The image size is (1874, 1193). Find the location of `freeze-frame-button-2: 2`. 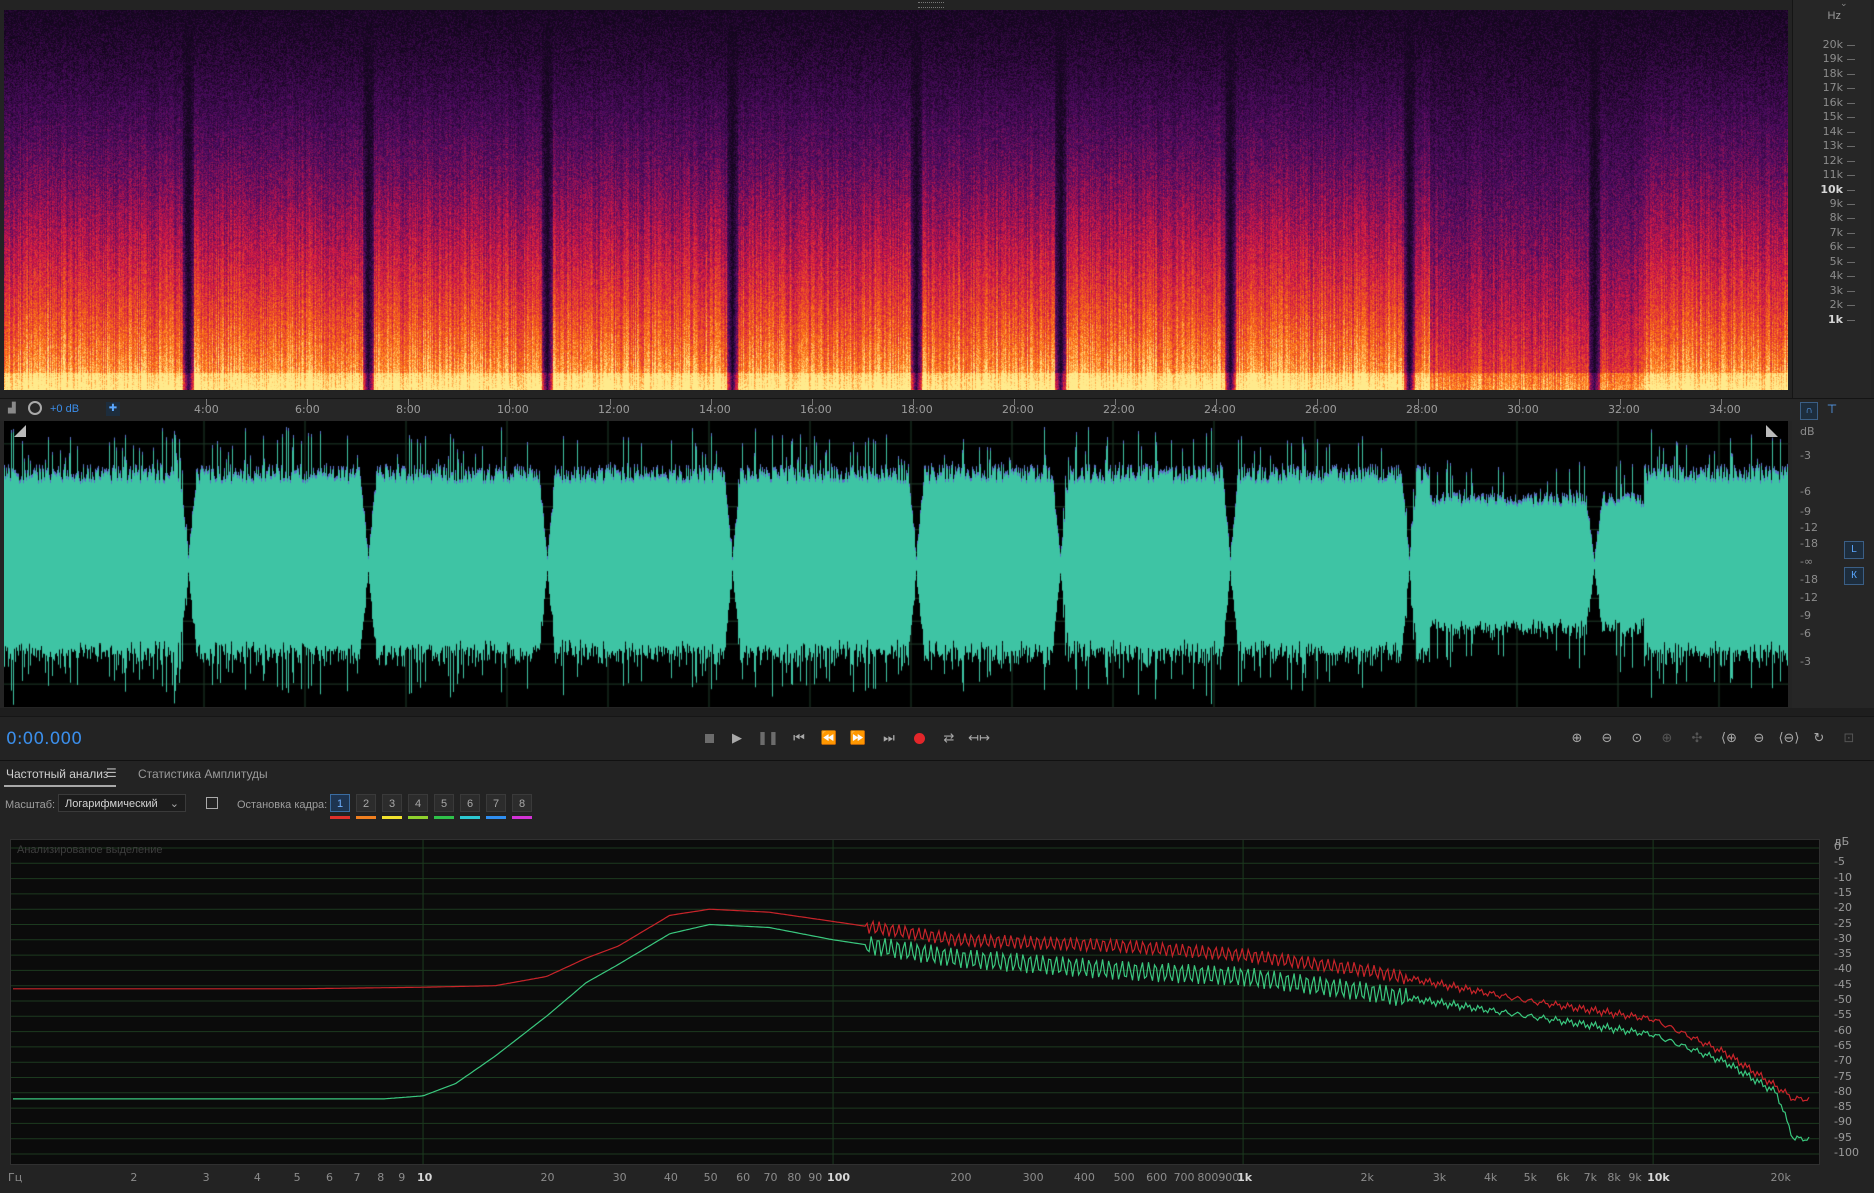

freeze-frame-button-2: 2 is located at coordinates (366, 803).